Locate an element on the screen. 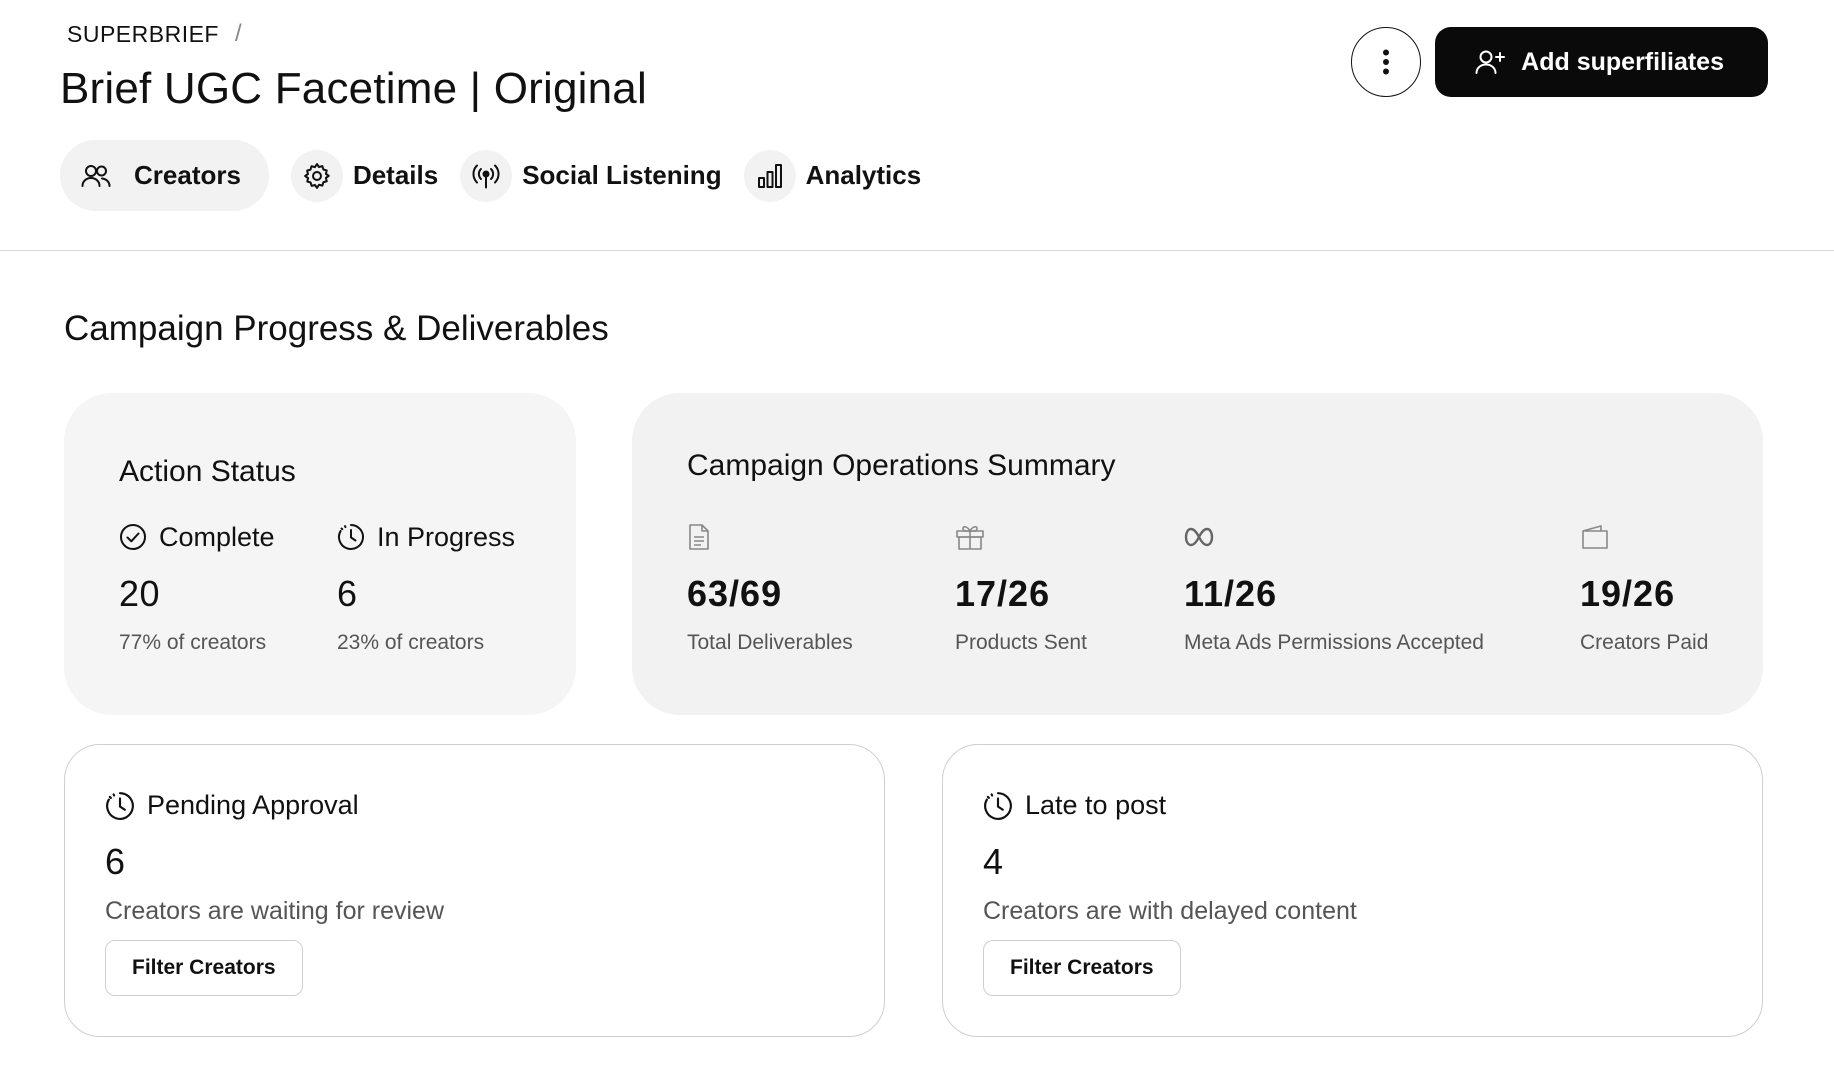  pending-approval-title: Pending Approval is located at coordinates (253, 805).